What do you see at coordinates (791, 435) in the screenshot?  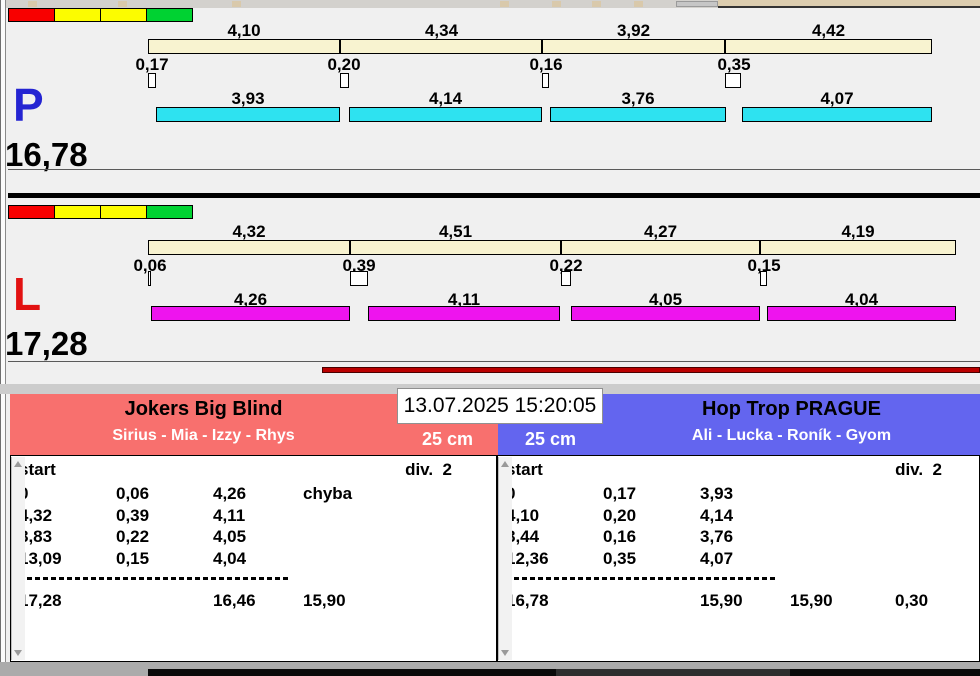 I see `team-members: Ali - Lucka - Roník - Gyom` at bounding box center [791, 435].